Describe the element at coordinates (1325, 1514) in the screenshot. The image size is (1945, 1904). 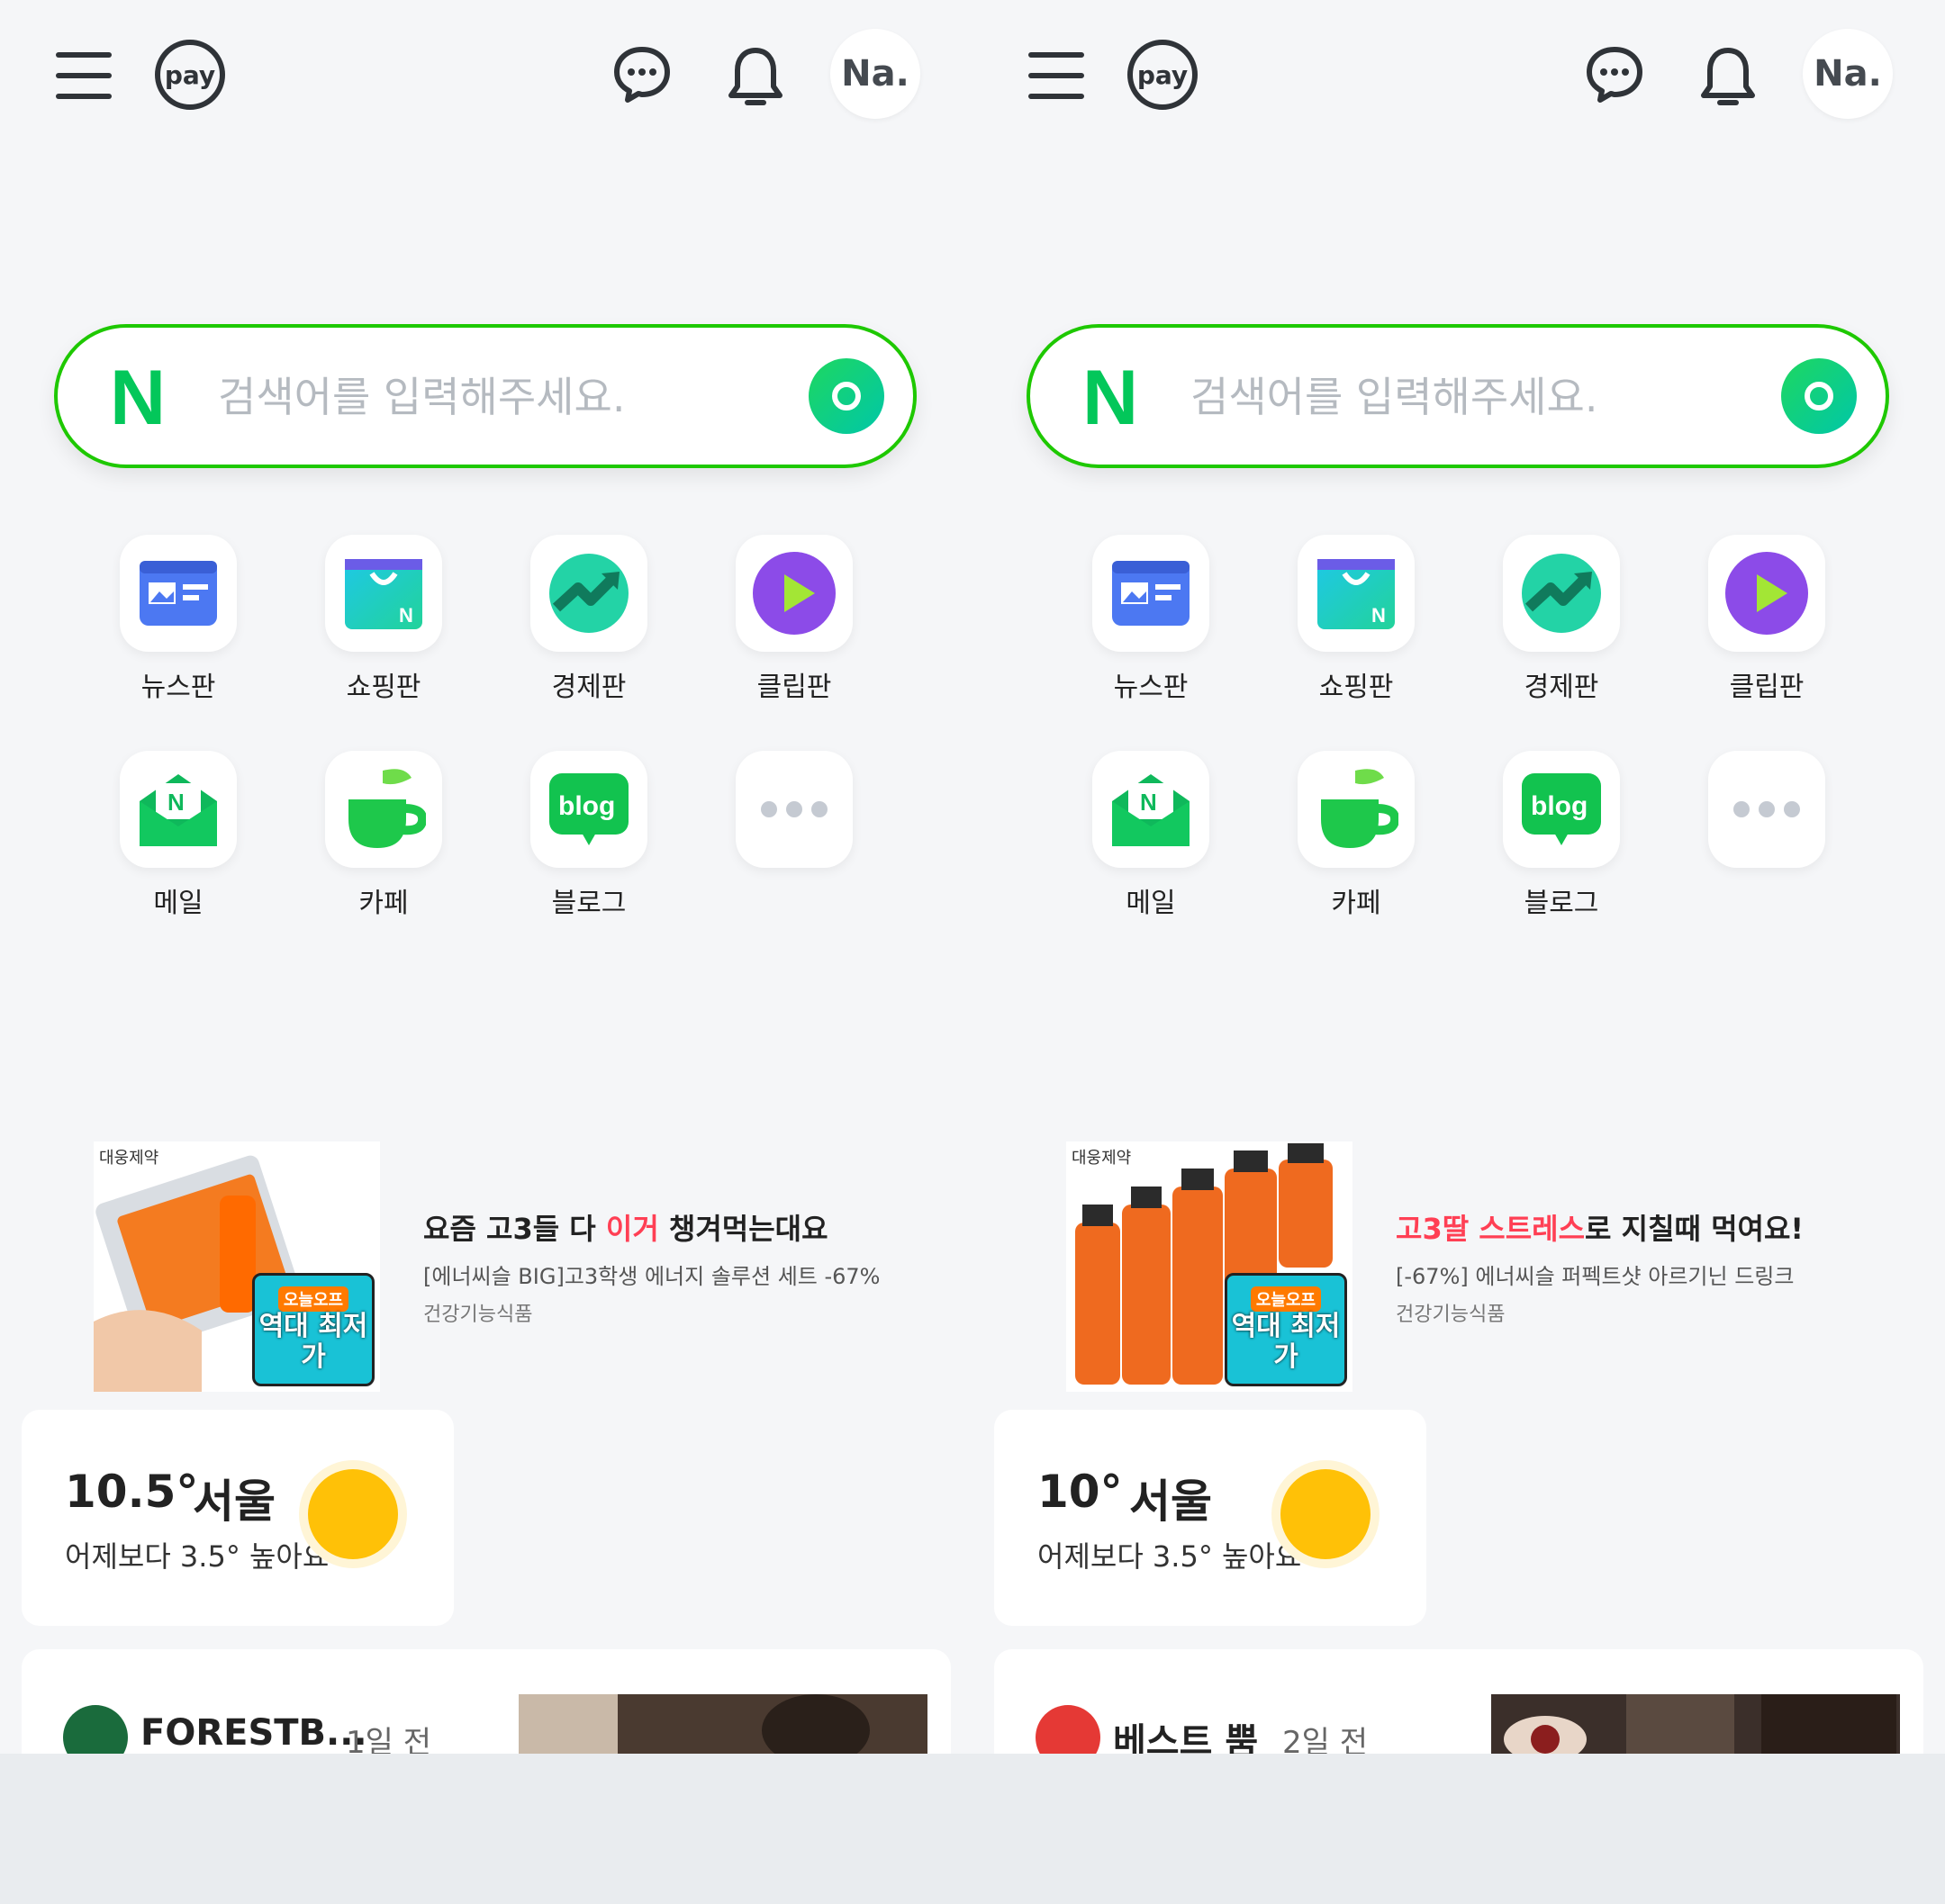
I see `sun-icon` at that location.